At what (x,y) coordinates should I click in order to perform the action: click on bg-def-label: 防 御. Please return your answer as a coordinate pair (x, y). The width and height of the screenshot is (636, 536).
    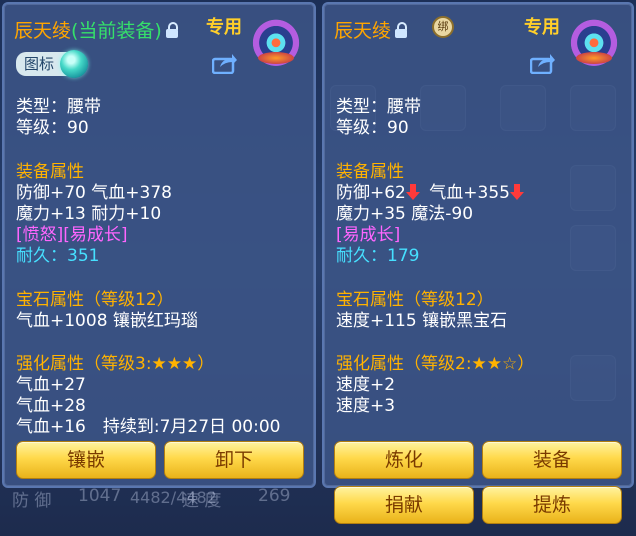
    Looking at the image, I should click on (32, 501).